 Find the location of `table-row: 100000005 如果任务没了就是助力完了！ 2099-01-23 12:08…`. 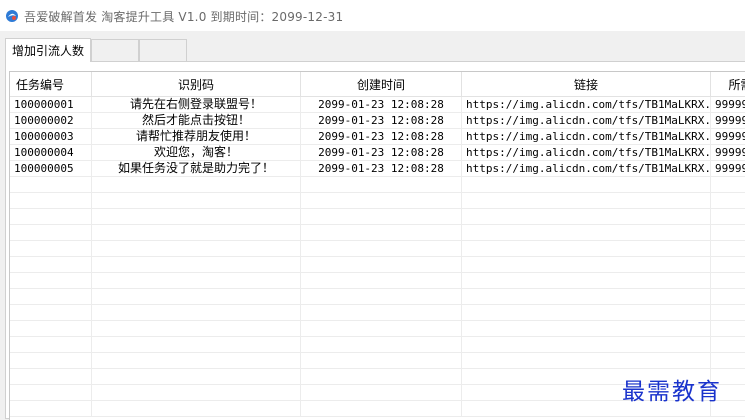

table-row: 100000005 如果任务没了就是助力完了！ 2099-01-23 12:08… is located at coordinates (377, 169).